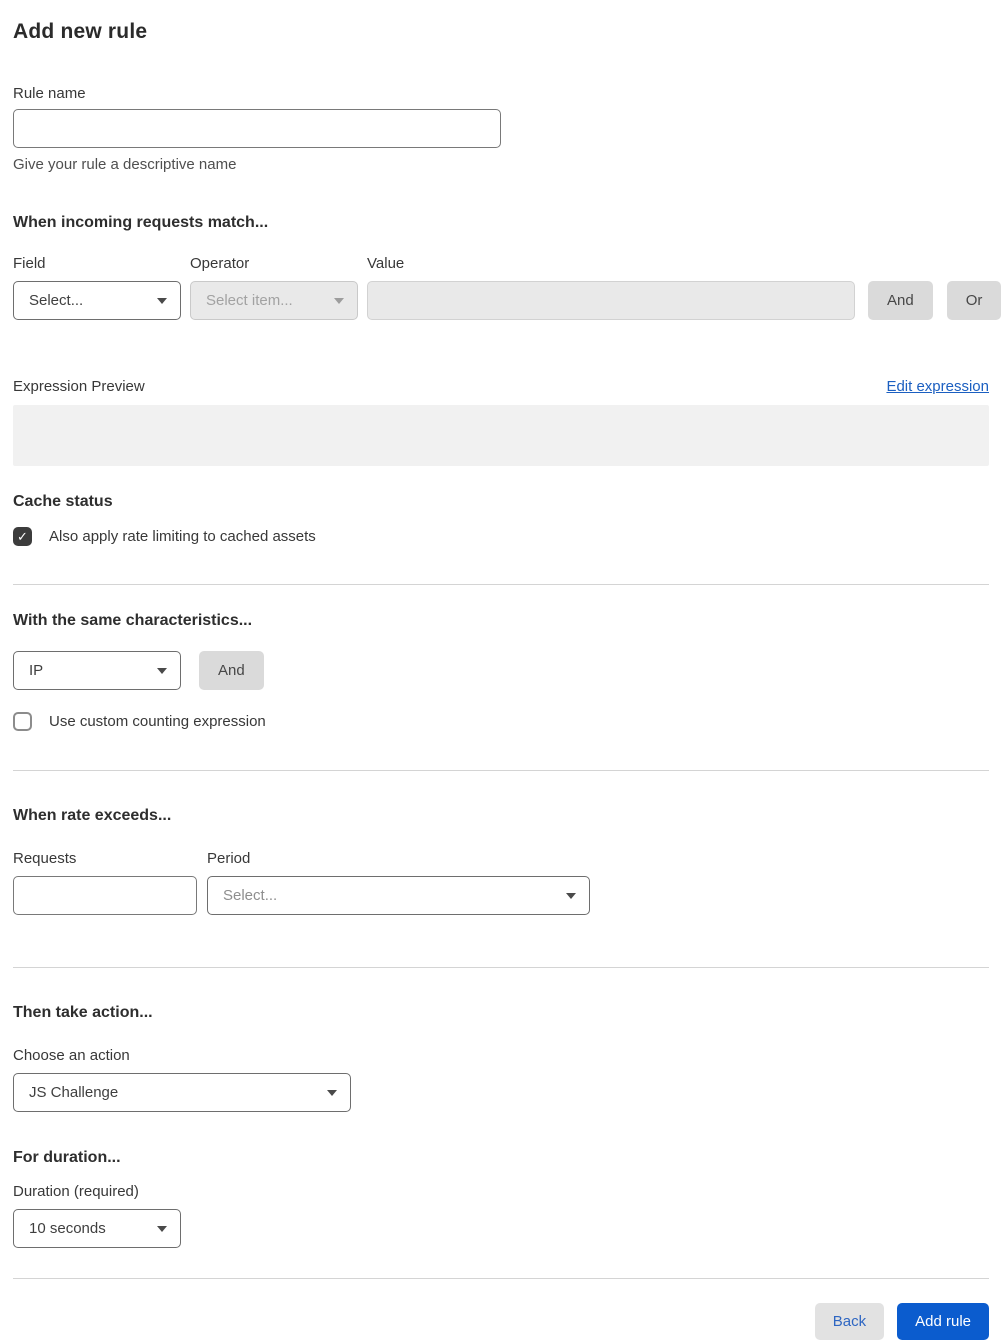 Image resolution: width=1002 pixels, height=1340 pixels. Describe the element at coordinates (97, 670) in the screenshot. I see `characteristics-select: IP` at that location.